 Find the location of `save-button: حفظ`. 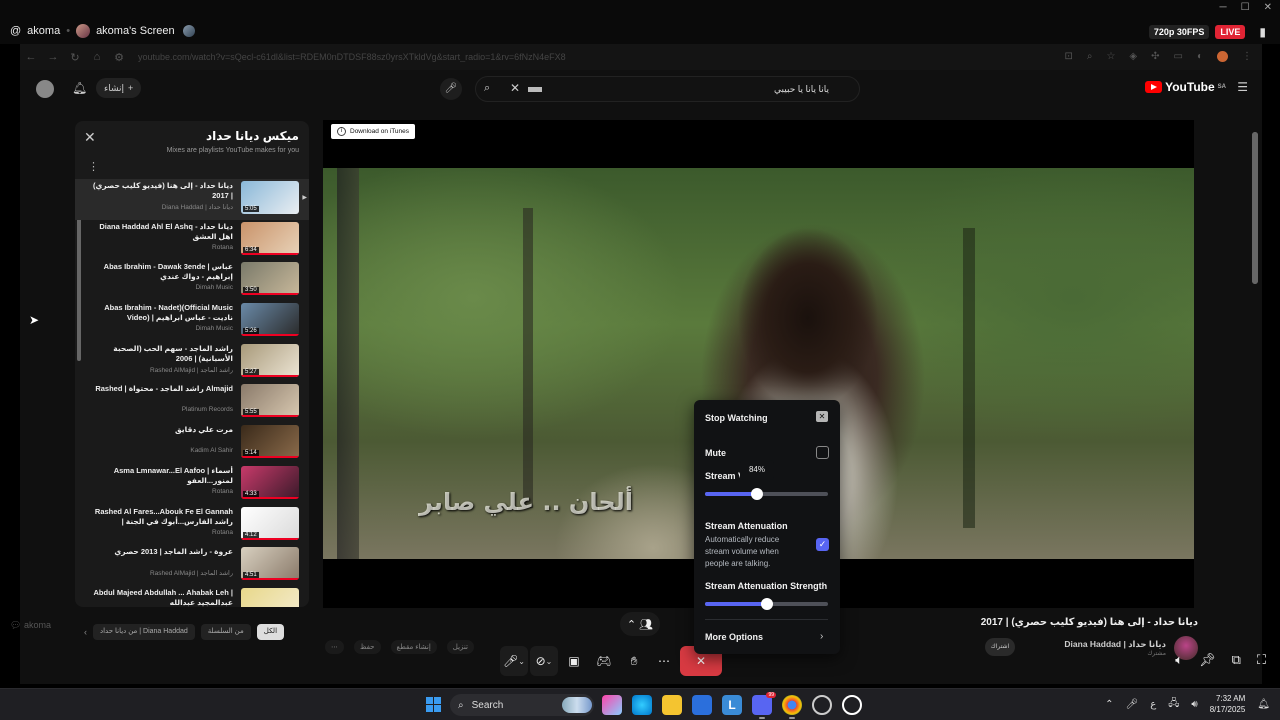

save-button: حفظ is located at coordinates (367, 647).